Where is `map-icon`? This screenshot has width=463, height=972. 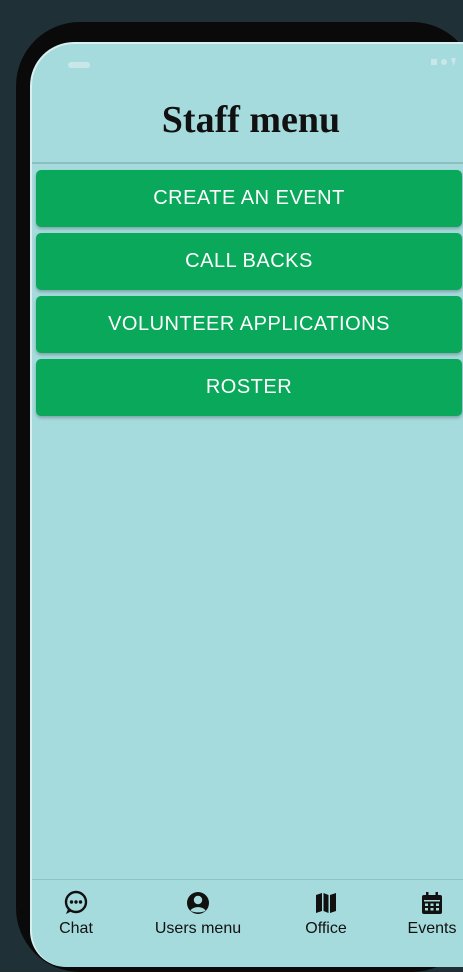
map-icon is located at coordinates (326, 903).